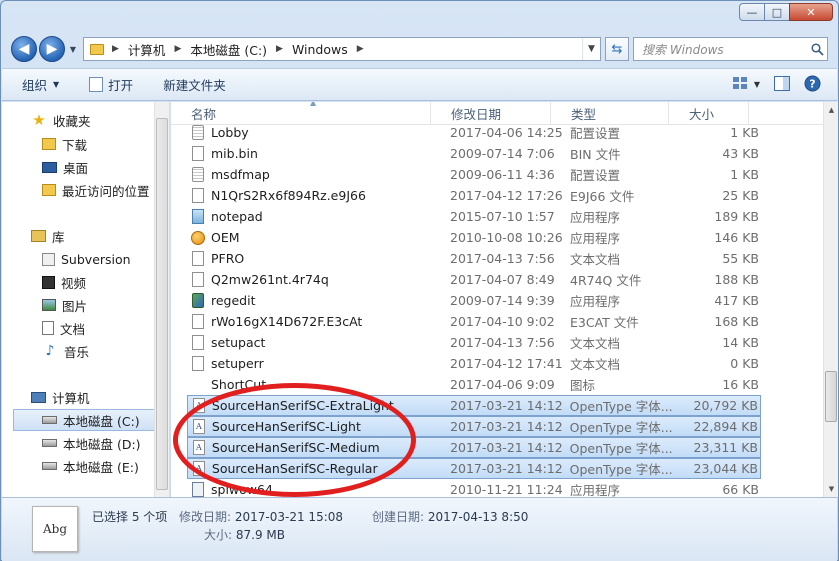 Image resolution: width=839 pixels, height=561 pixels. I want to click on close-button: ✕, so click(811, 12).